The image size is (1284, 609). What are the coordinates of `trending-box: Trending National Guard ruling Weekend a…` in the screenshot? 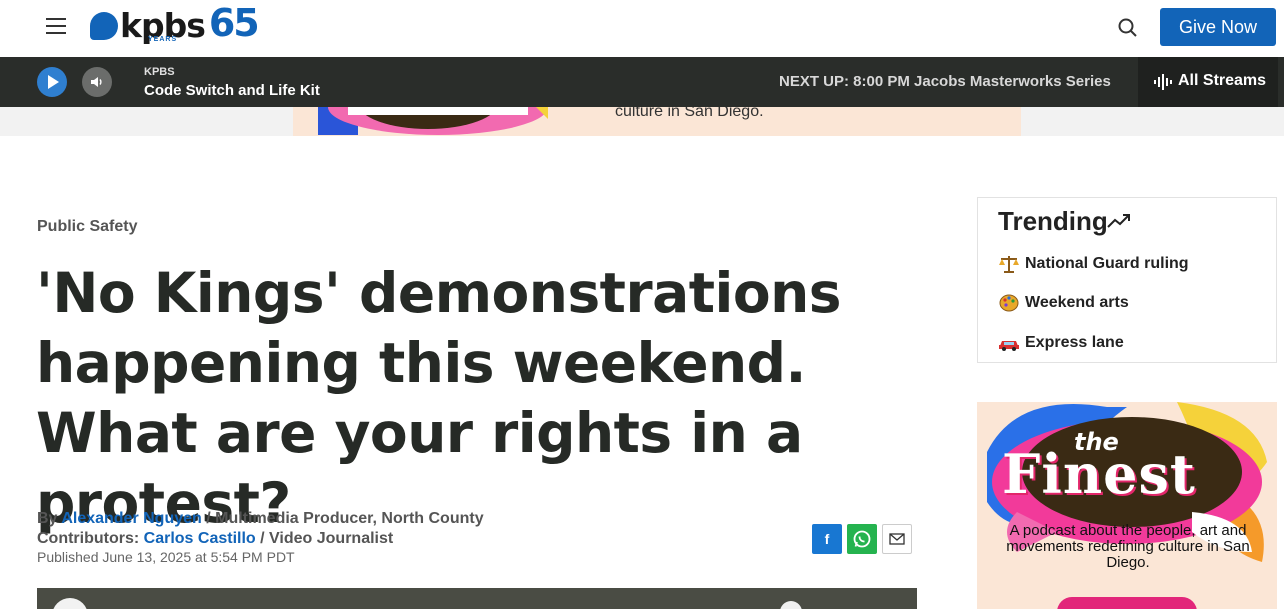 It's located at (1127, 280).